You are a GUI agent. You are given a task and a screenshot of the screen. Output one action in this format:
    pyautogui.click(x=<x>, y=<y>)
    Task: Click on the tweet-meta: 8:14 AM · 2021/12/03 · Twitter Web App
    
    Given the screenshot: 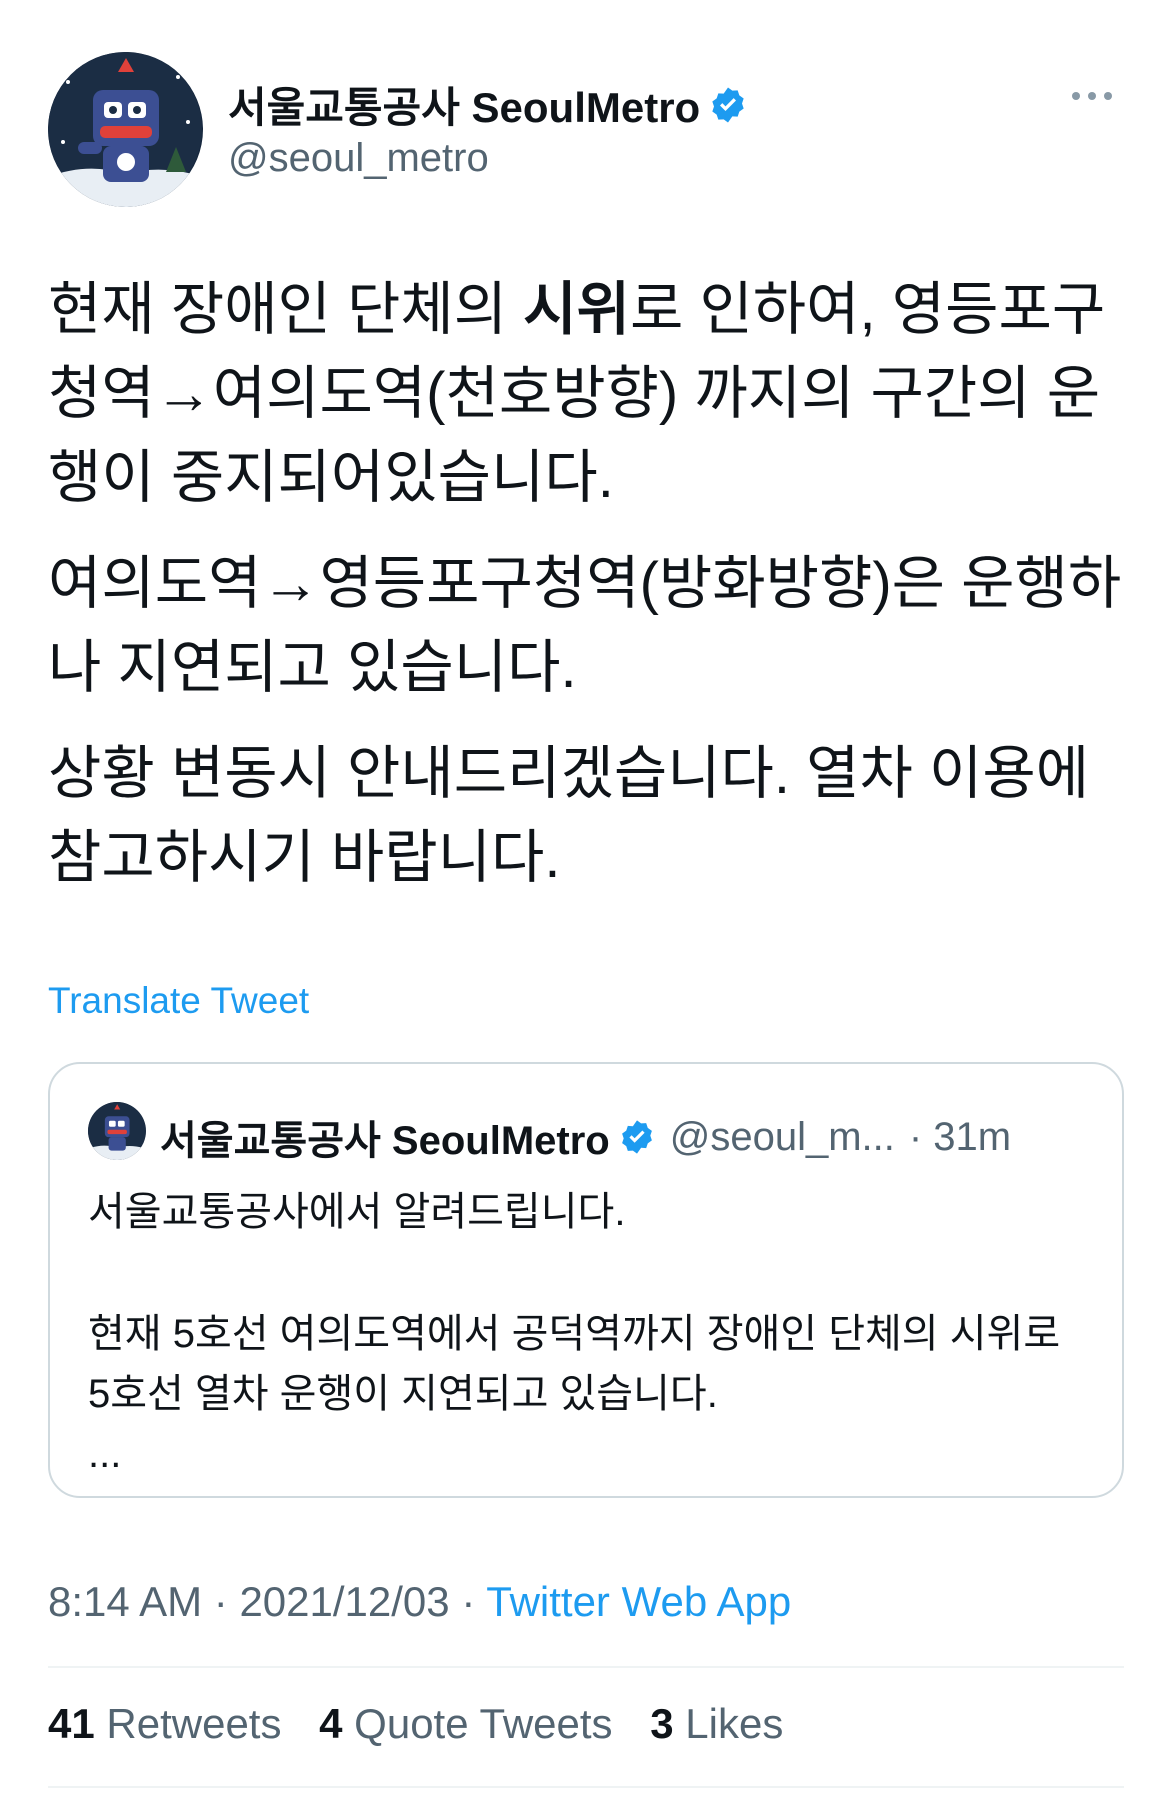 What is the action you would take?
    pyautogui.click(x=419, y=1602)
    